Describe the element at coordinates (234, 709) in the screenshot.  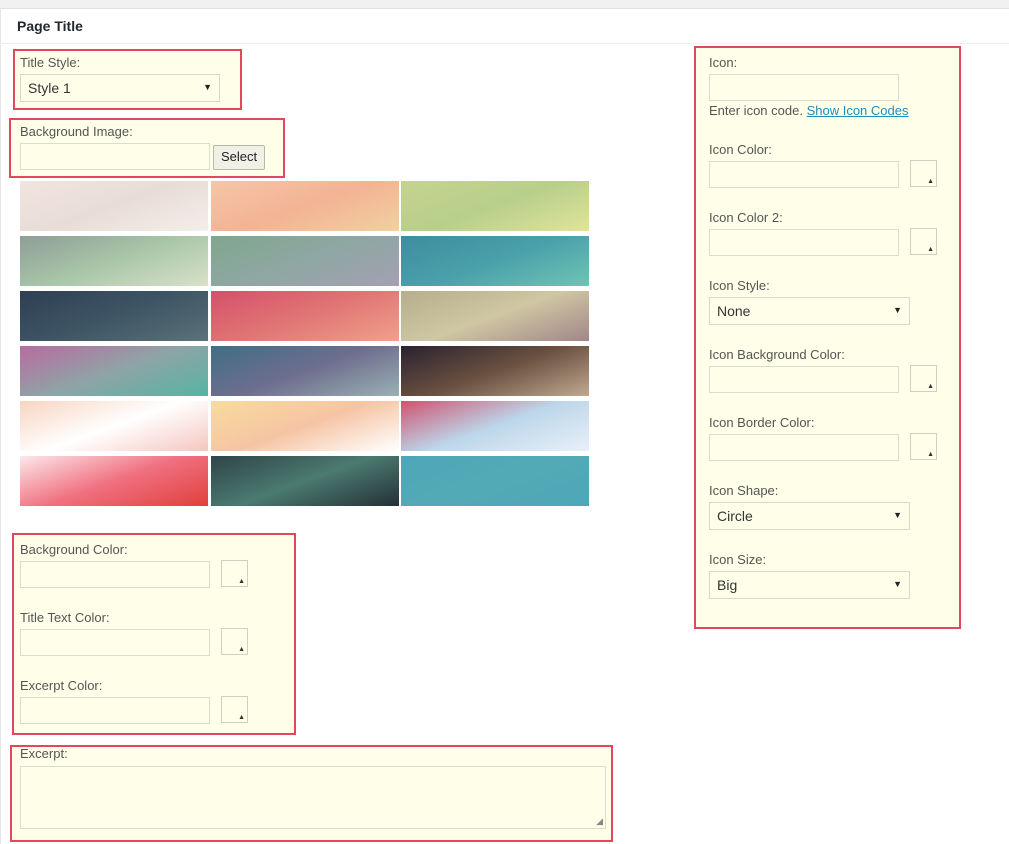
I see `excerpt-color-picker: ▲` at that location.